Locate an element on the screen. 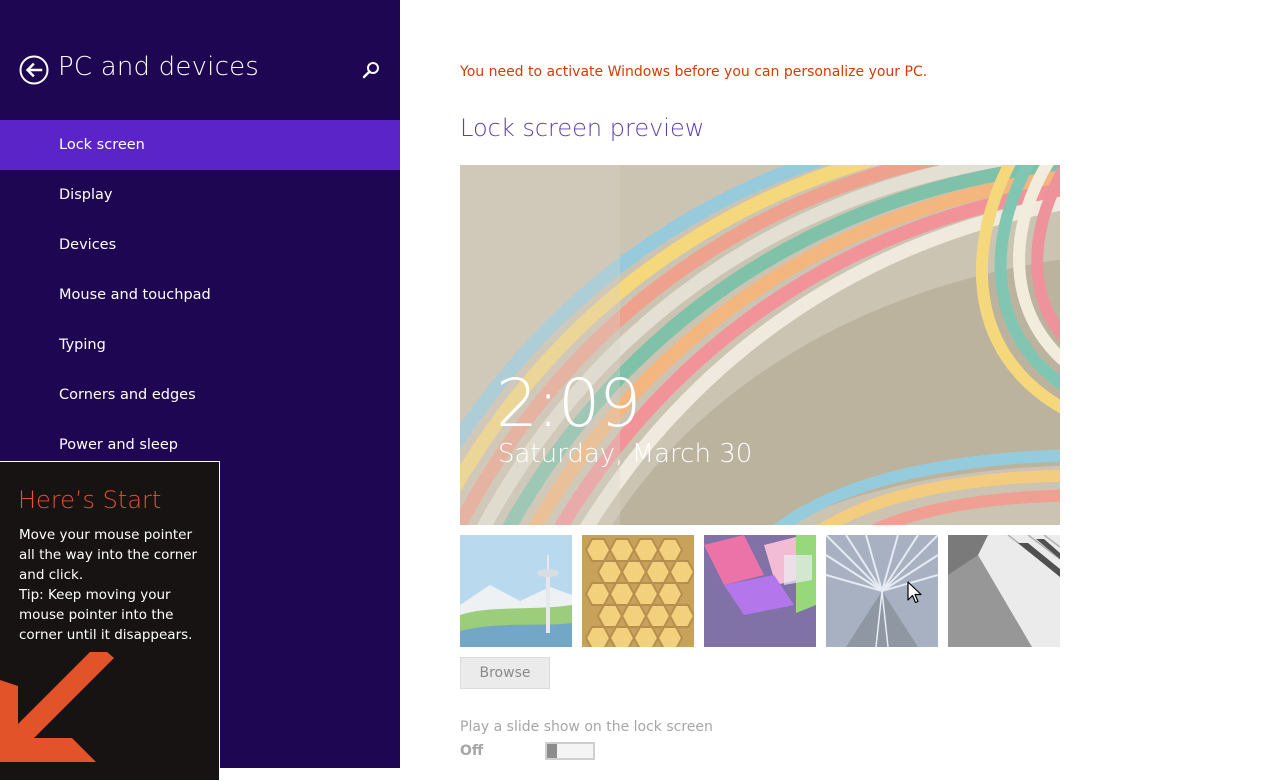 Image resolution: width=1280 pixels, height=781 pixels. back-button is located at coordinates (34, 70).